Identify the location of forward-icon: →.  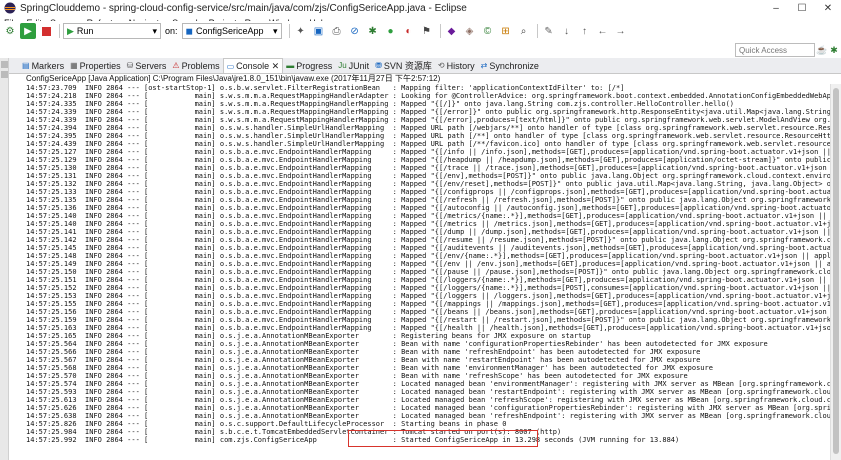
(621, 31).